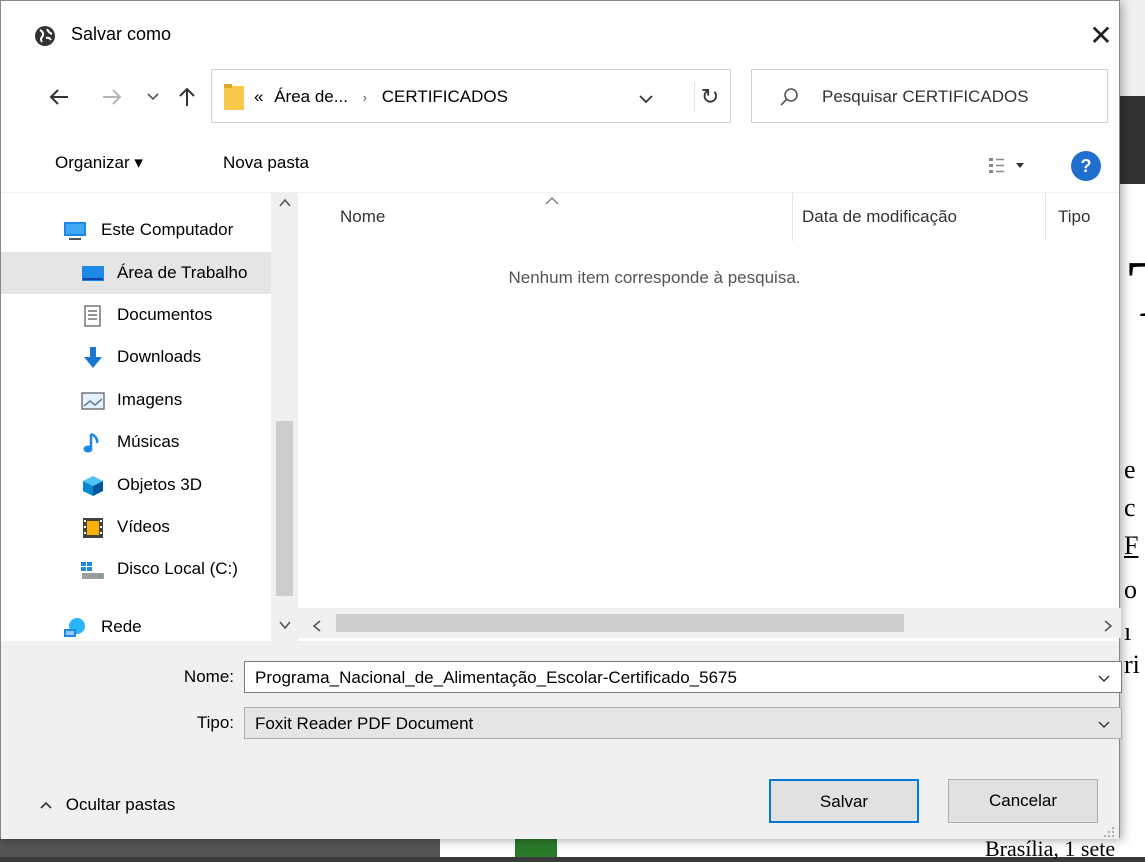  I want to click on music-icon, so click(93, 443).